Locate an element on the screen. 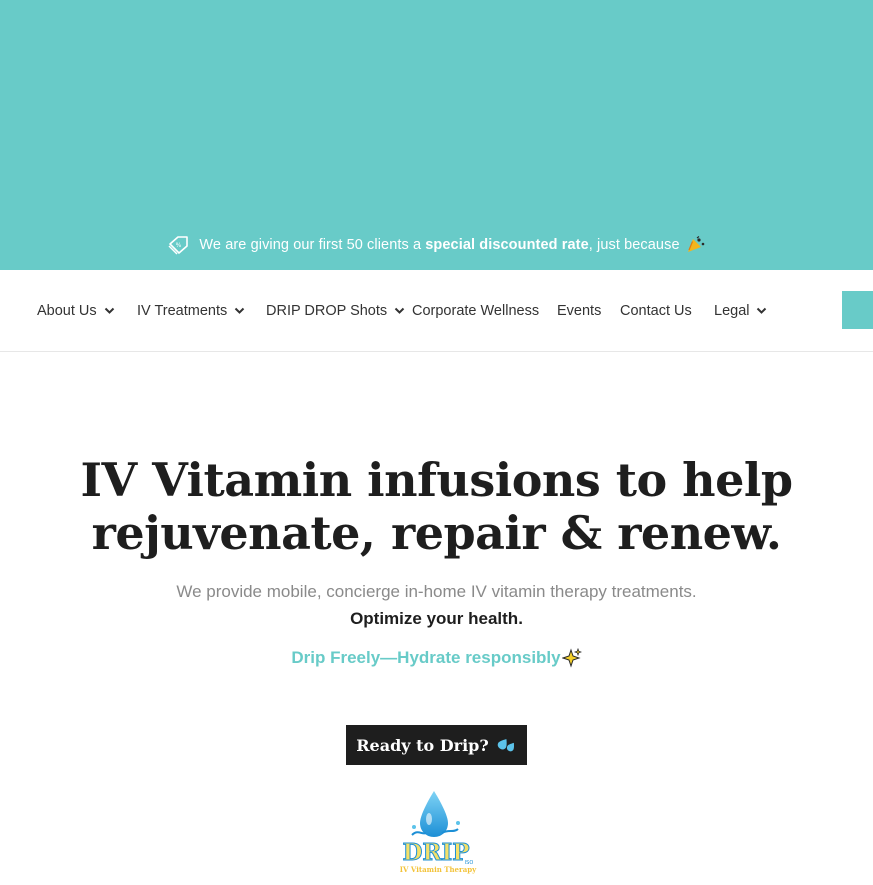 This screenshot has height=885, width=873. nav-item-label: Corporate Wellness is located at coordinates (476, 311).